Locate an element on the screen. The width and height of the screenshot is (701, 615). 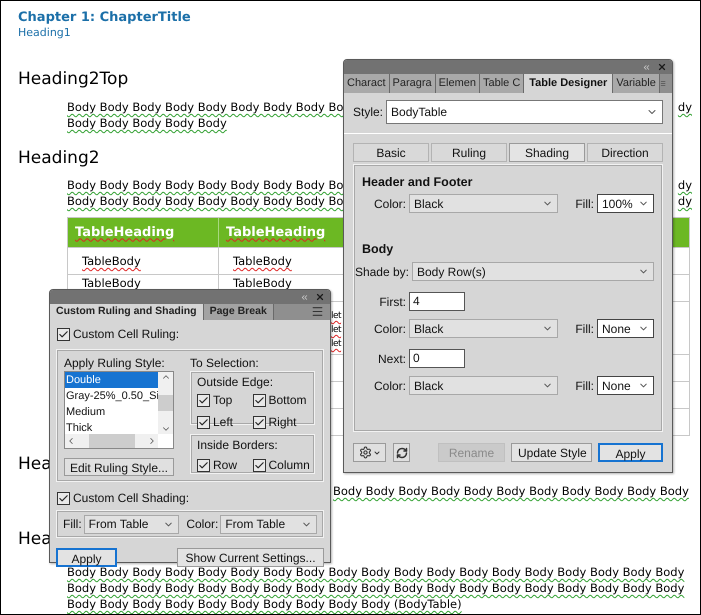
settings-menu-button is located at coordinates (369, 452).